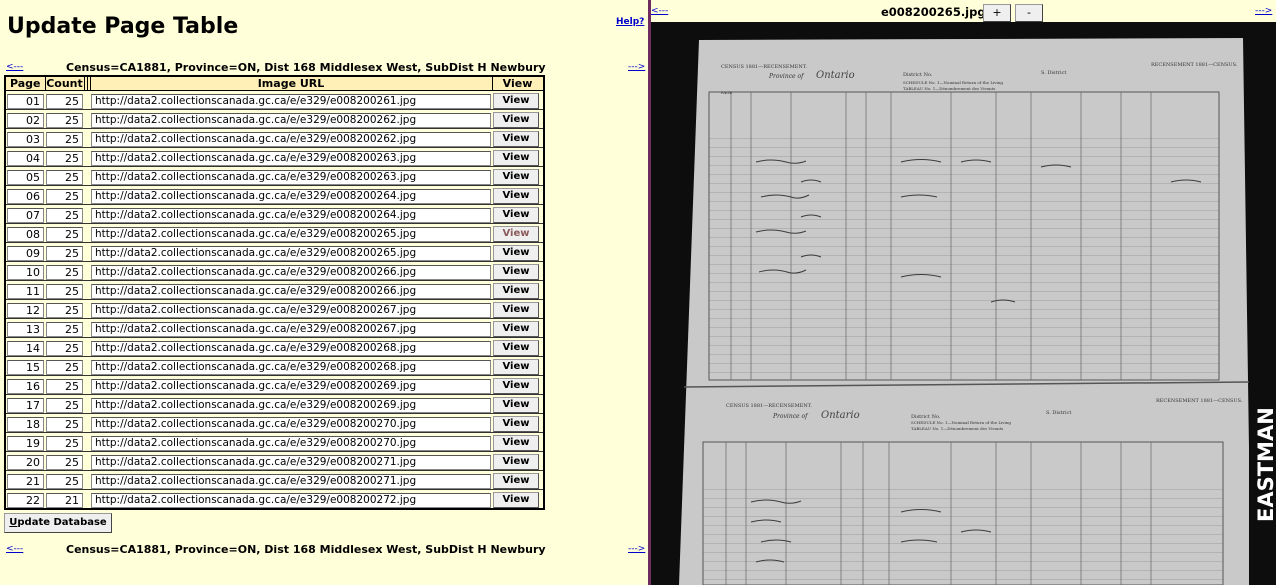 The height and width of the screenshot is (585, 1276). I want to click on next-district-link: --->, so click(636, 67).